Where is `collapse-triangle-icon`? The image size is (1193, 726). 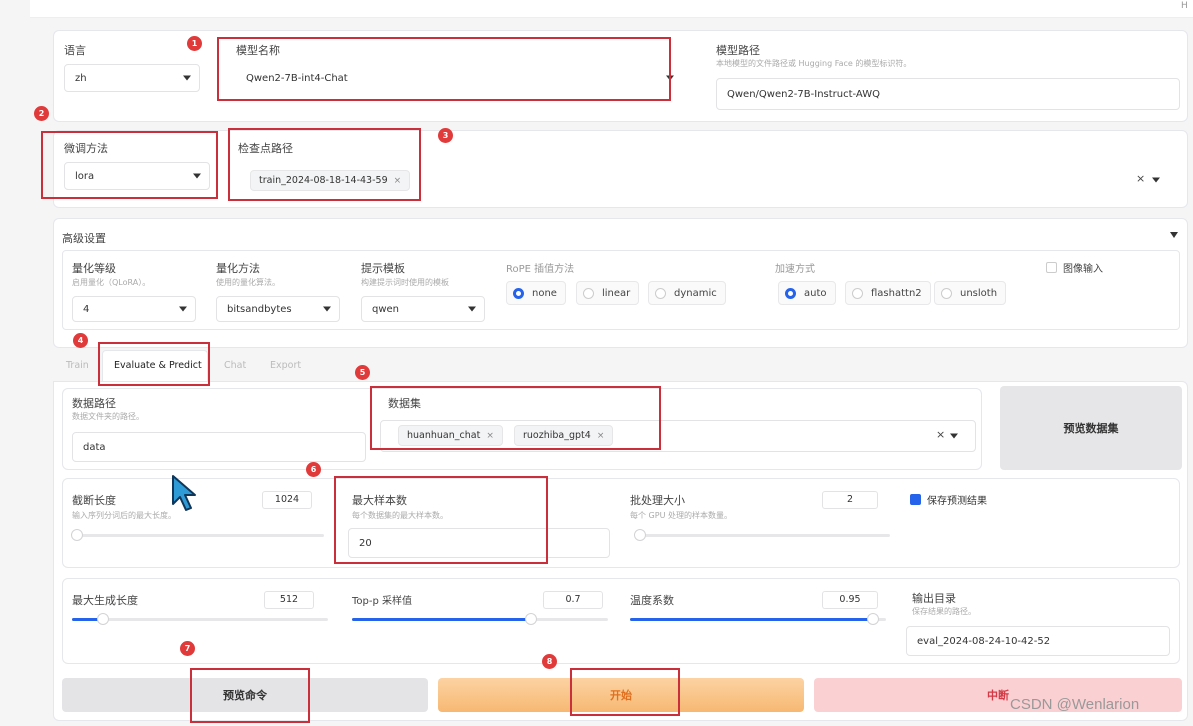 collapse-triangle-icon is located at coordinates (1174, 235).